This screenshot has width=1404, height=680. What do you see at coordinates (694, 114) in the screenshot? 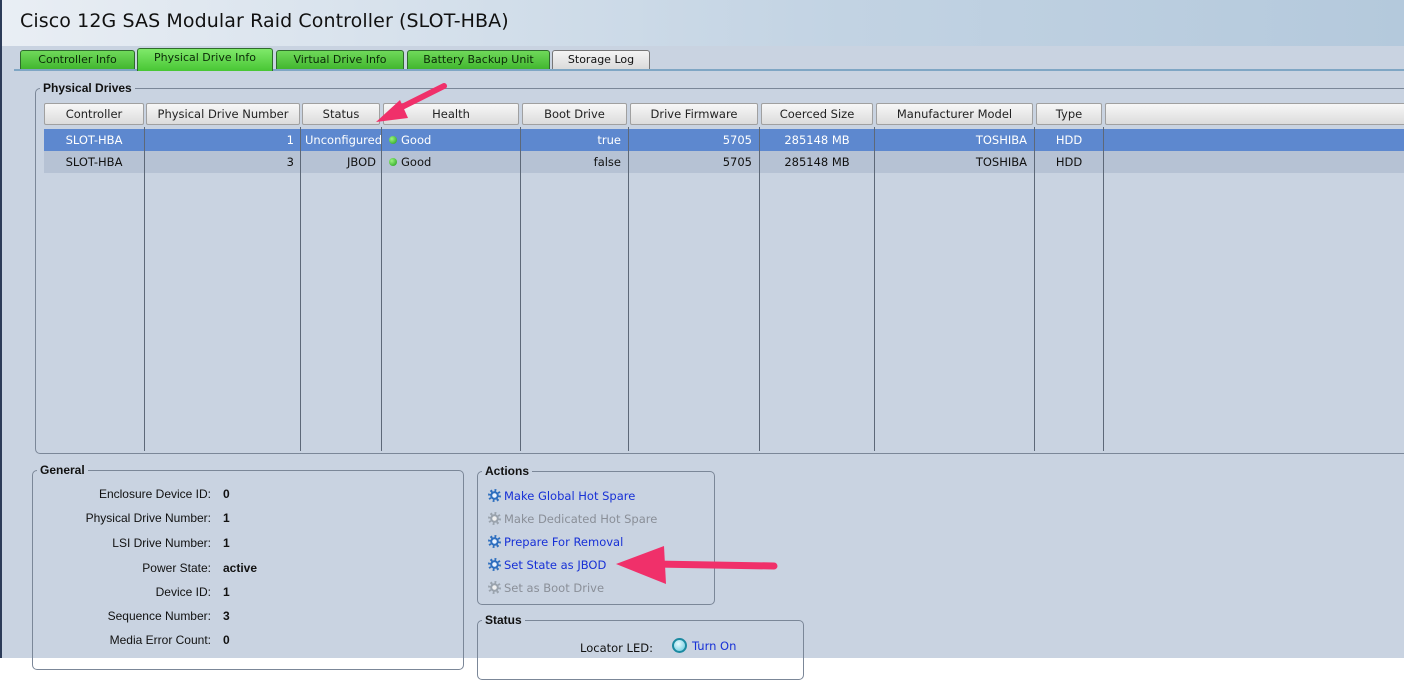
I see `column-header-drive-firmware: Drive Firmware` at bounding box center [694, 114].